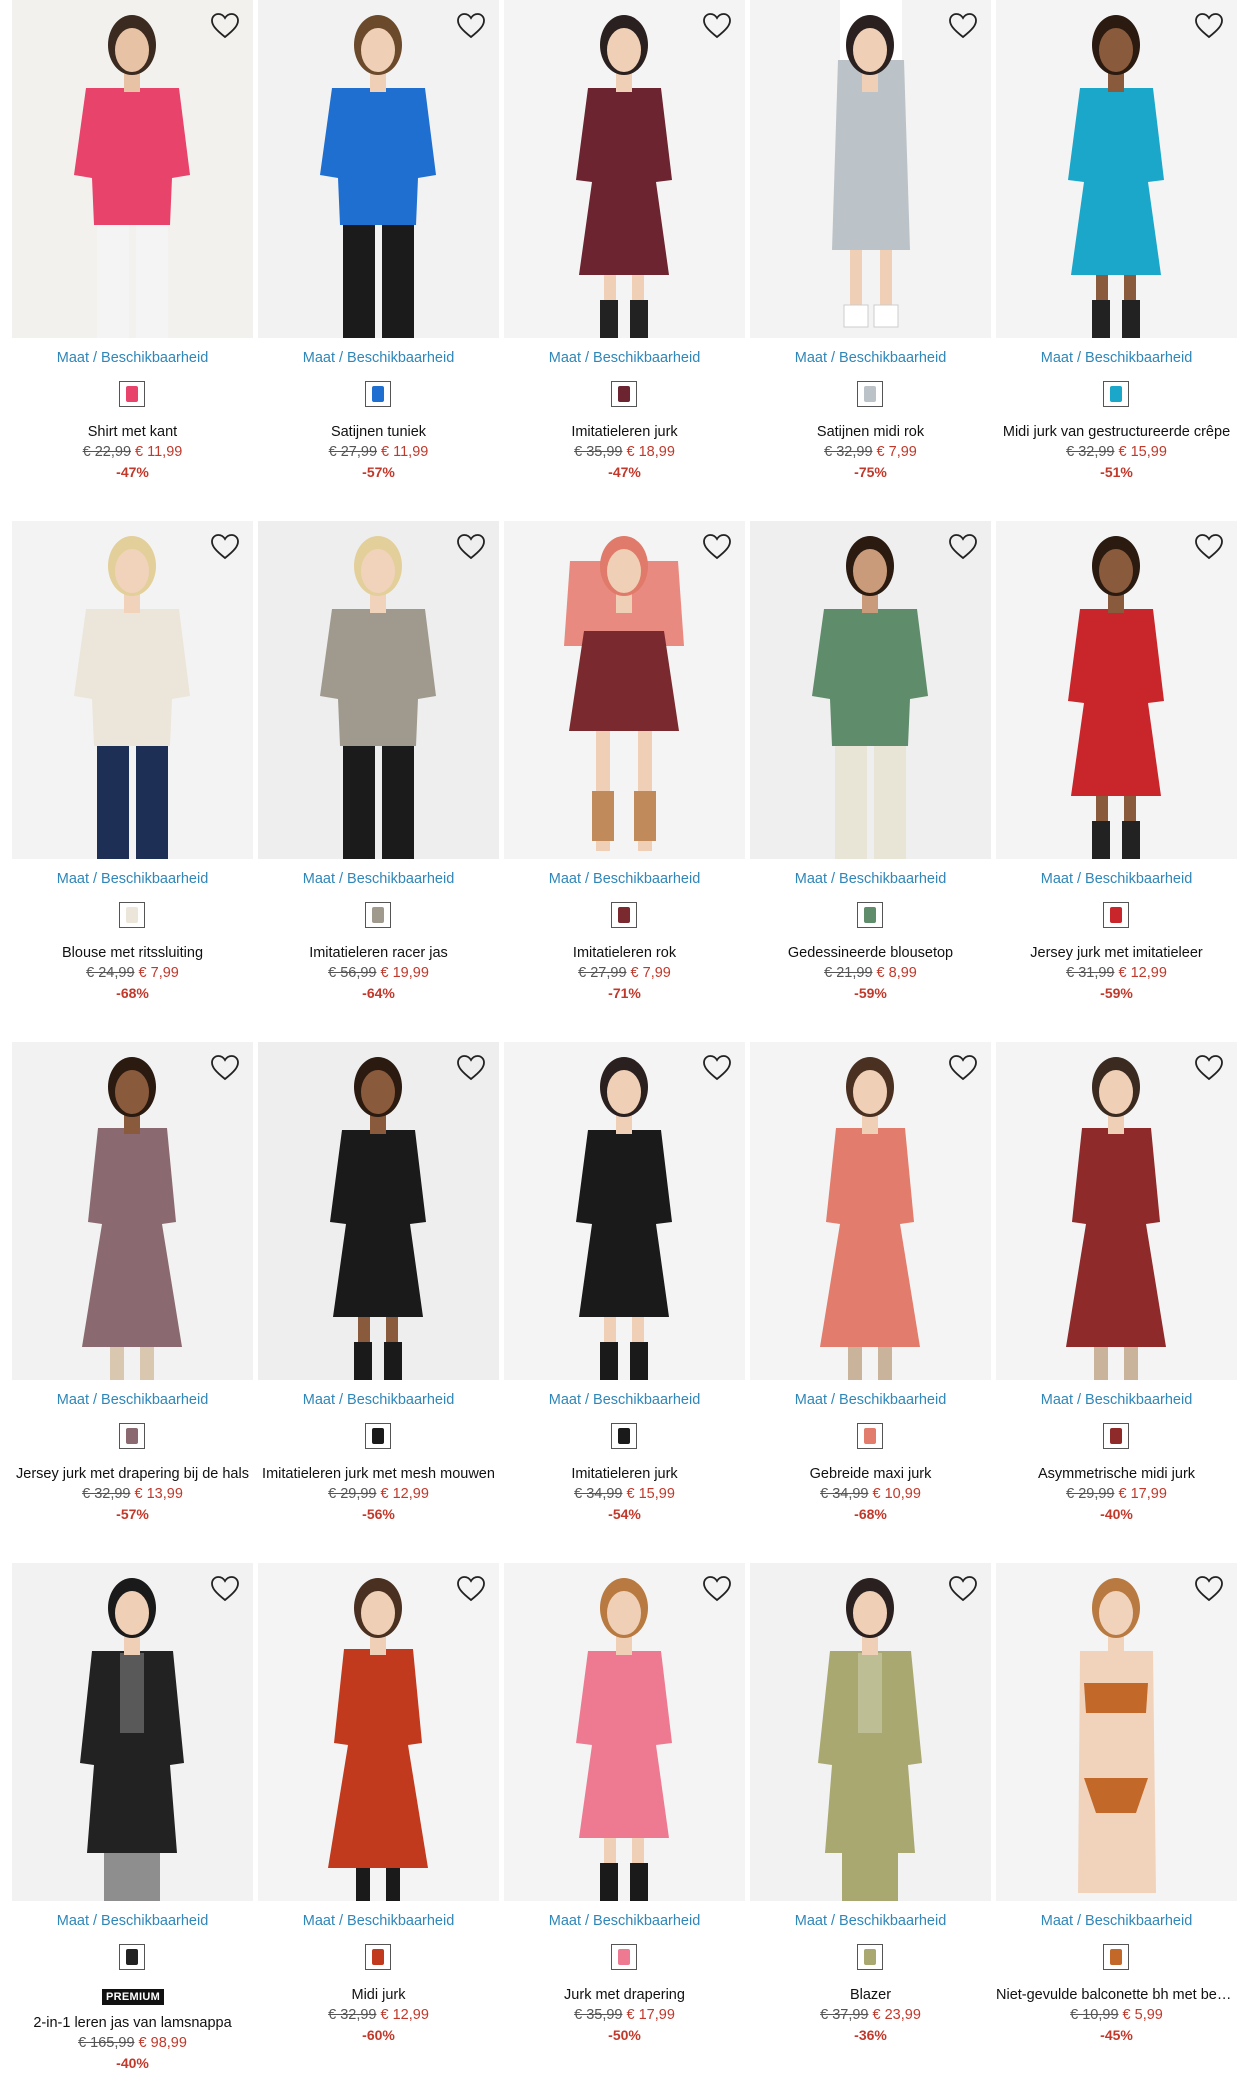 This screenshot has width=1250, height=2084. I want to click on product-name: Satijnen tuniek, so click(378, 432).